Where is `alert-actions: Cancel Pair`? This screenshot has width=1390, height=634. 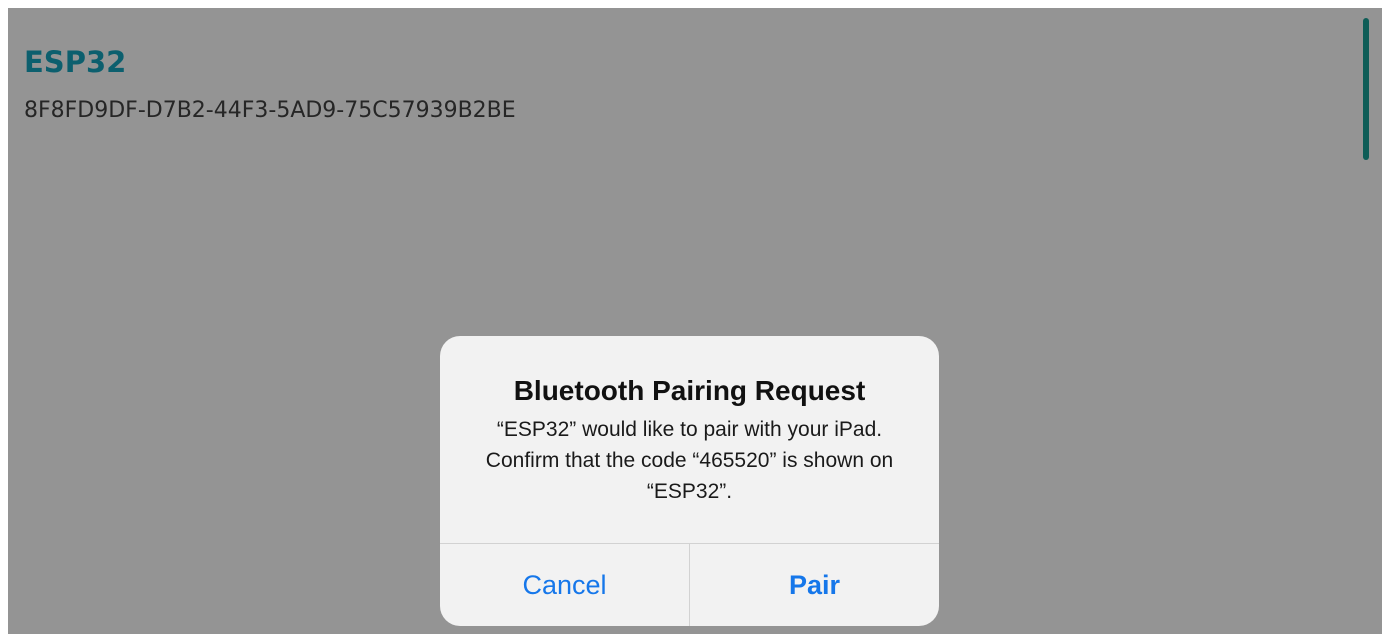
alert-actions: Cancel Pair is located at coordinates (689, 584).